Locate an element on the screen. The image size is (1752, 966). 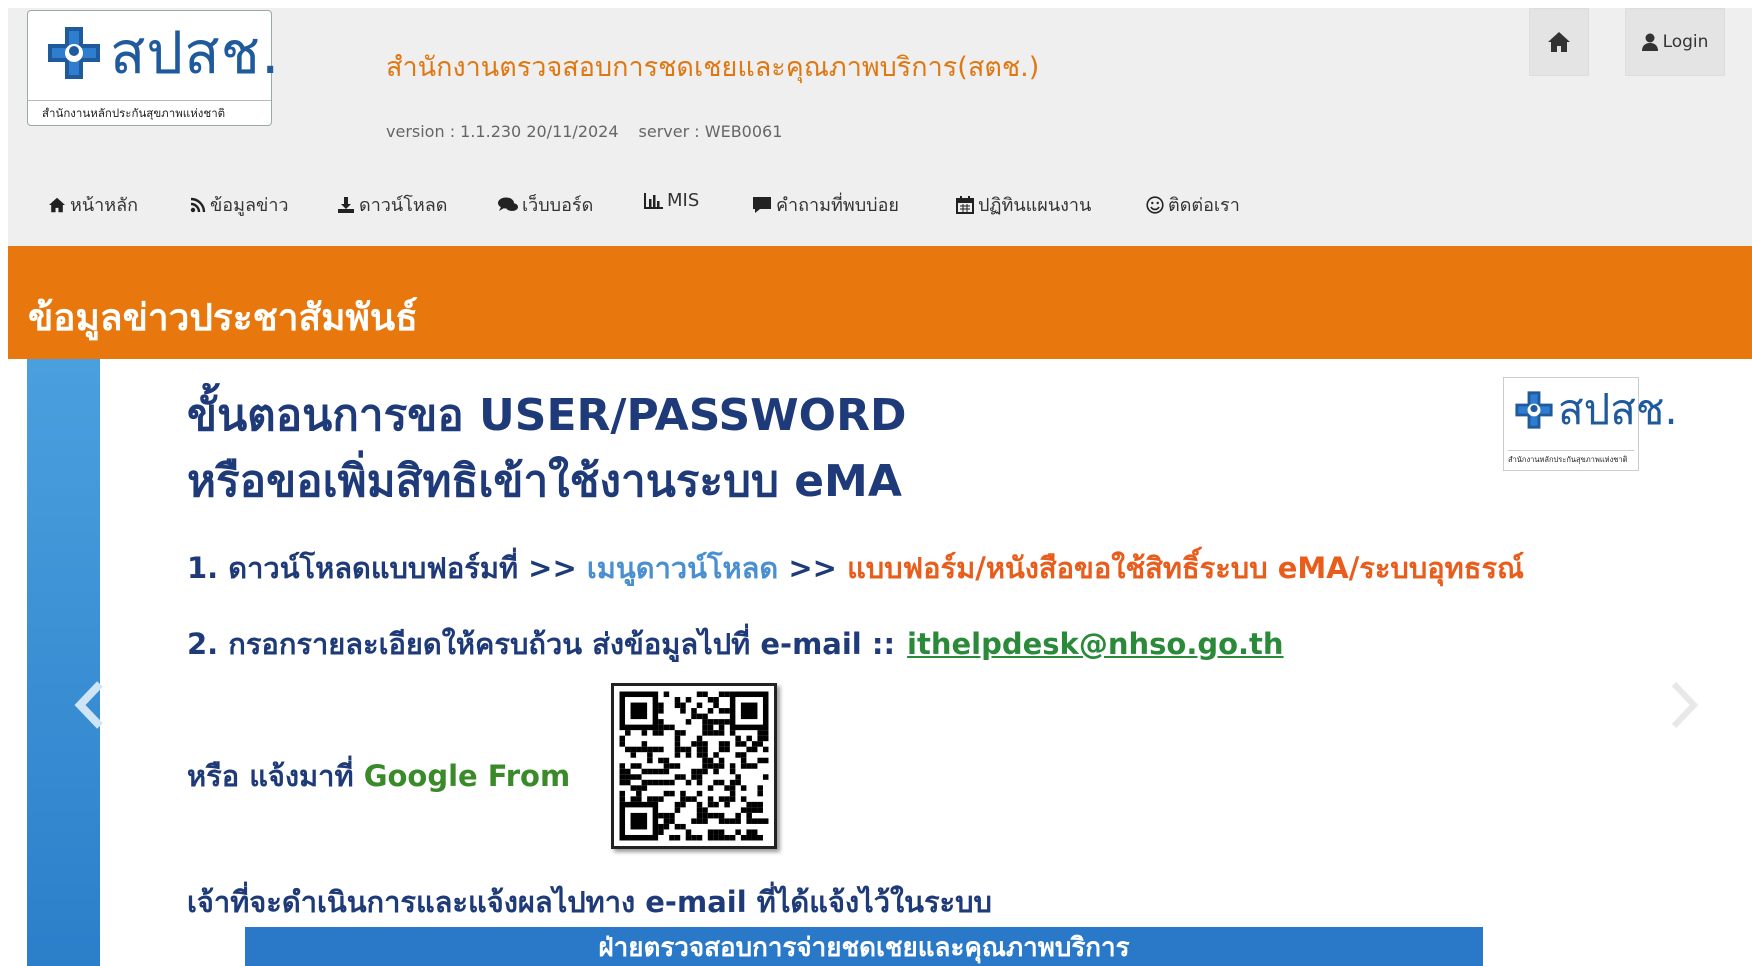
nav-mis-label: MIS is located at coordinates (683, 200).